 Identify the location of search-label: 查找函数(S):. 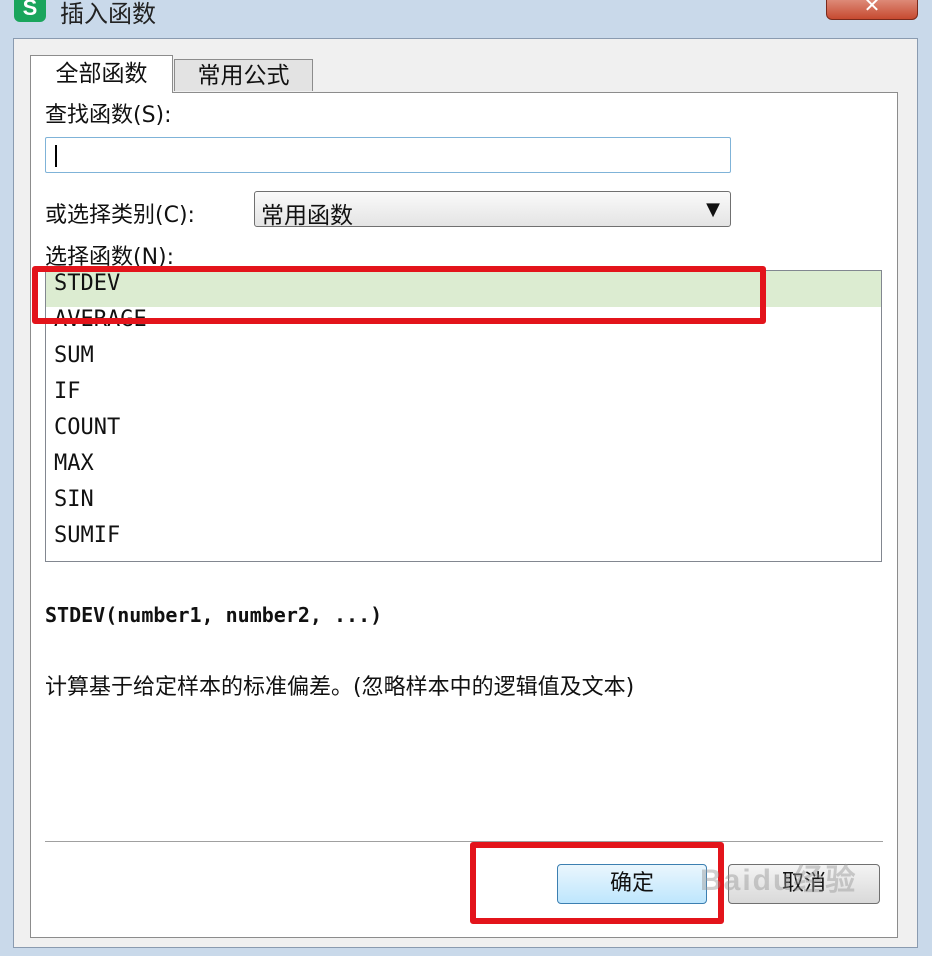
(108, 115).